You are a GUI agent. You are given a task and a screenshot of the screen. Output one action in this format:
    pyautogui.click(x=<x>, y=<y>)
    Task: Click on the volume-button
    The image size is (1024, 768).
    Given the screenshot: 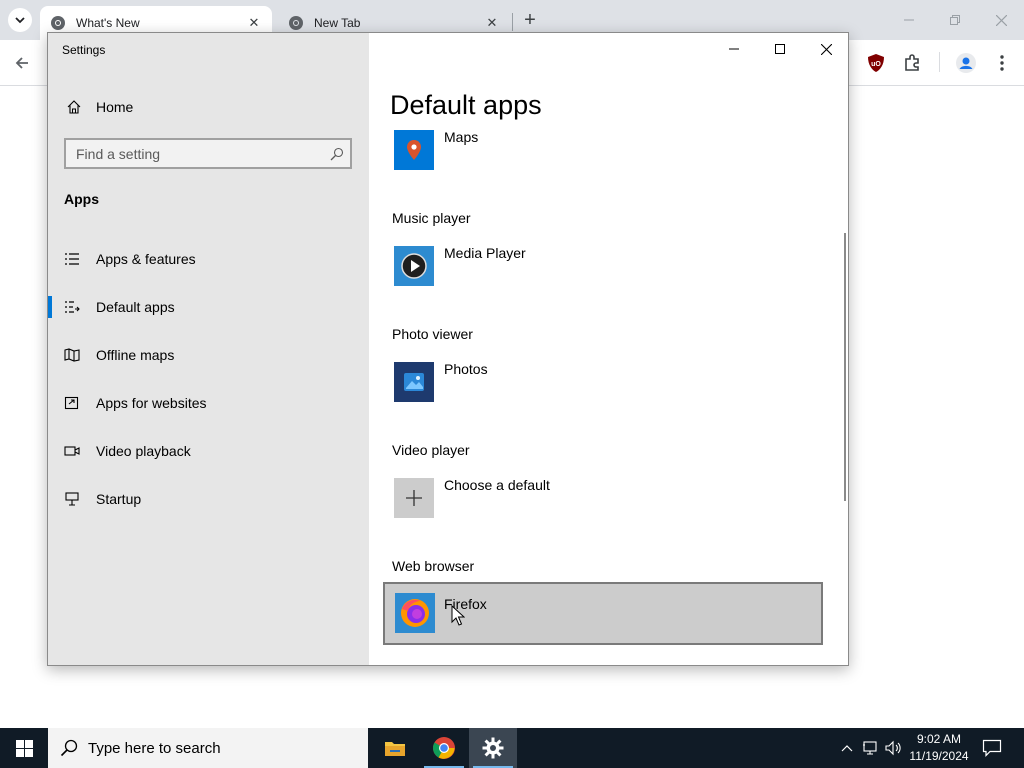 What is the action you would take?
    pyautogui.click(x=894, y=748)
    